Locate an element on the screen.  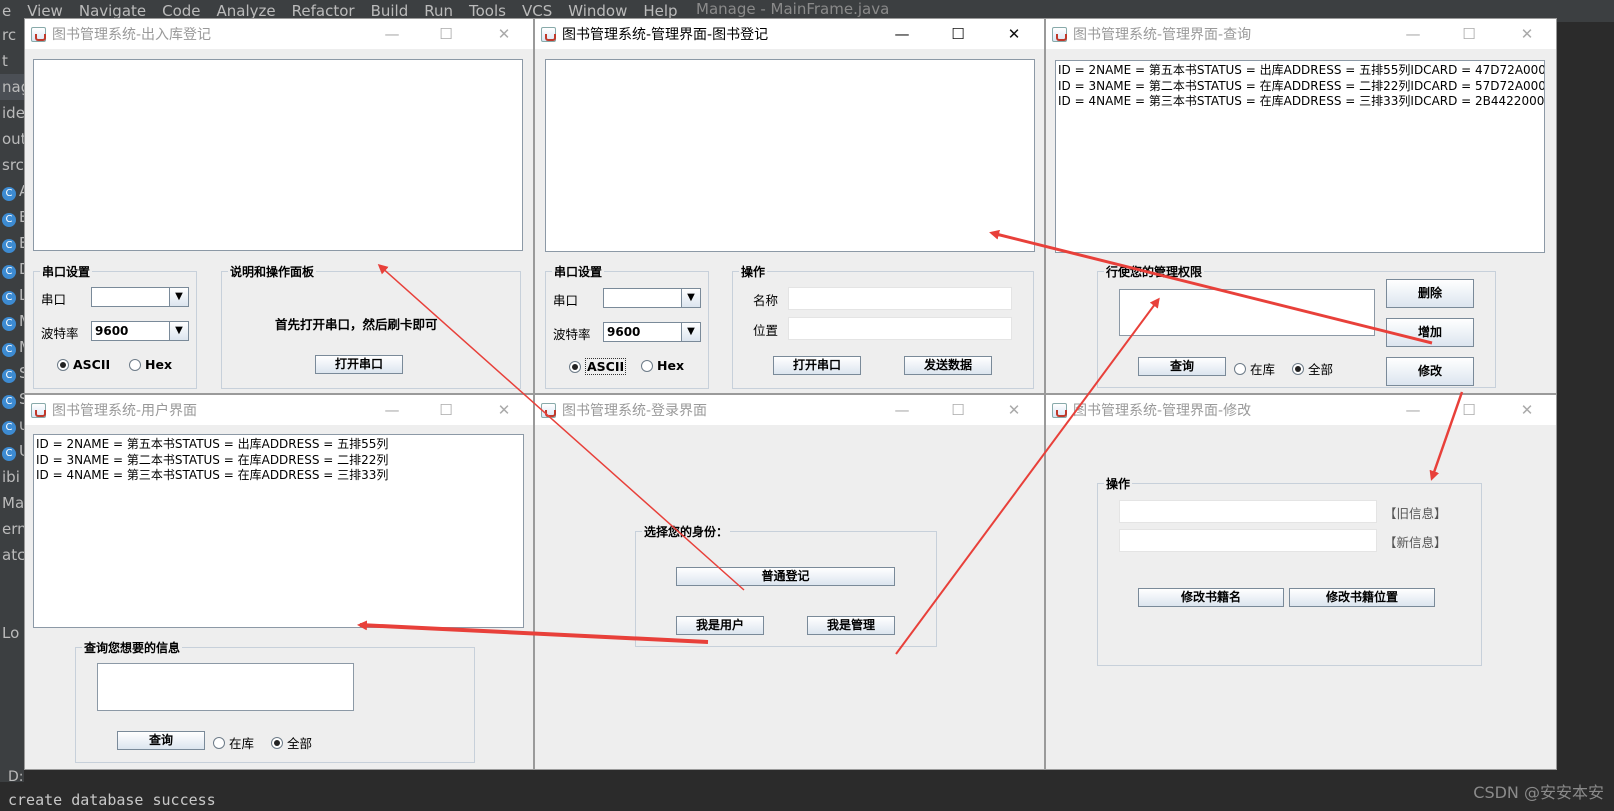
old-info-label: 【旧信息】 is located at coordinates (1415, 513).